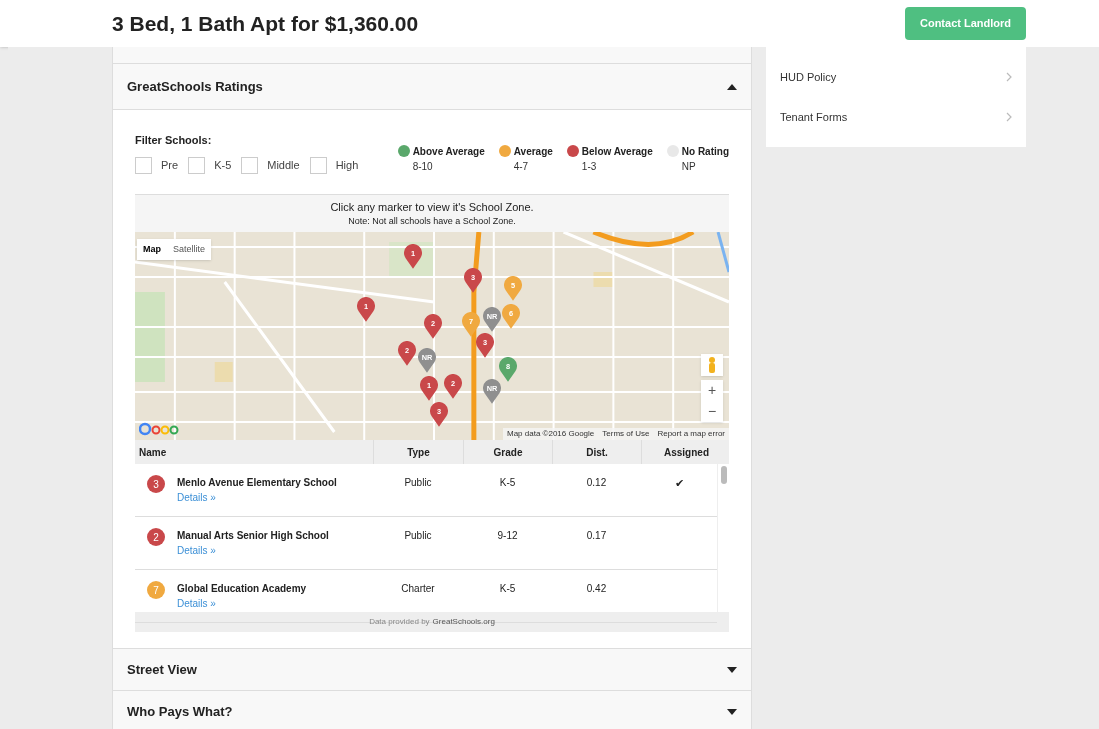 The height and width of the screenshot is (729, 1099). What do you see at coordinates (596, 589) in the screenshot?
I see `school-distance: 0.42` at bounding box center [596, 589].